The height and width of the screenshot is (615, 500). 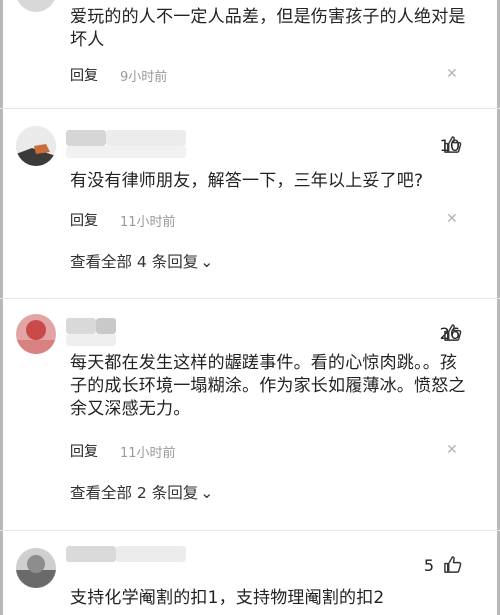 I want to click on view-all-replies-label: 查看全部 4 条回复, so click(x=134, y=262).